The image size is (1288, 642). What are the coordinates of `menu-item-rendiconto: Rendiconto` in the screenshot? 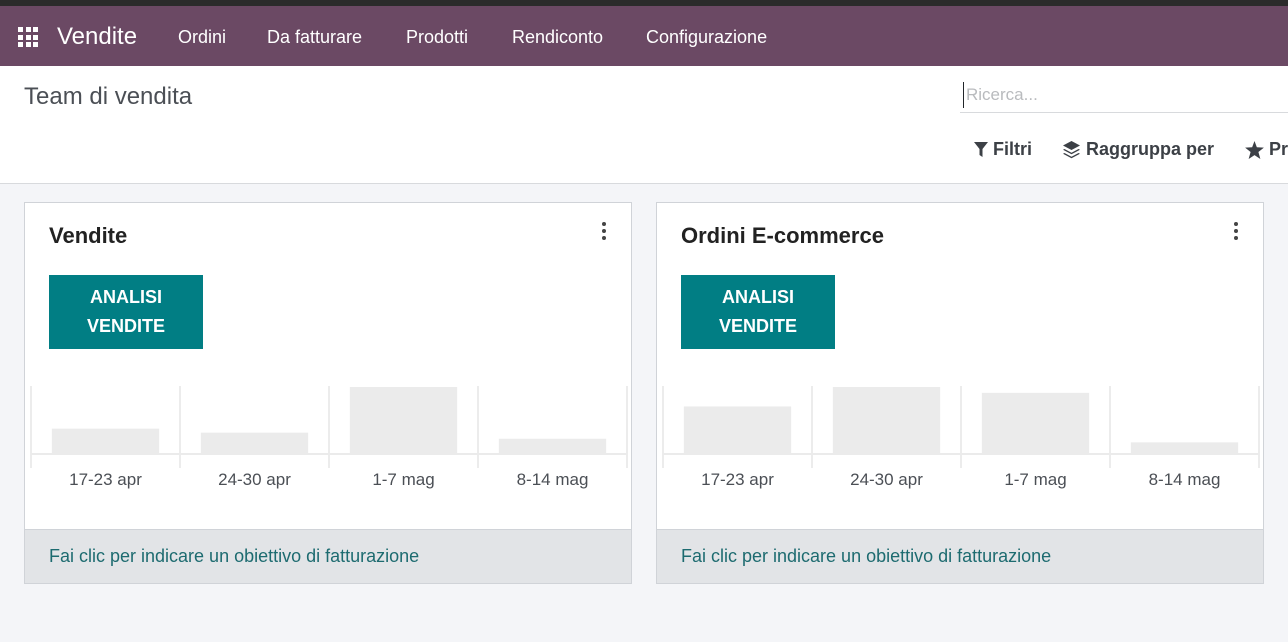 It's located at (557, 37).